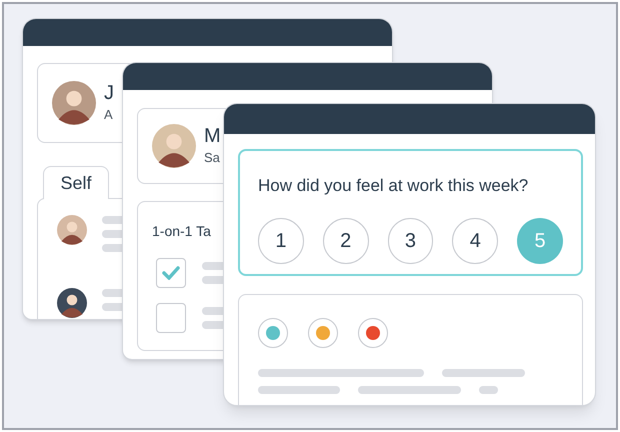 The image size is (620, 432). I want to click on profile-subtitle: Sa, so click(212, 158).